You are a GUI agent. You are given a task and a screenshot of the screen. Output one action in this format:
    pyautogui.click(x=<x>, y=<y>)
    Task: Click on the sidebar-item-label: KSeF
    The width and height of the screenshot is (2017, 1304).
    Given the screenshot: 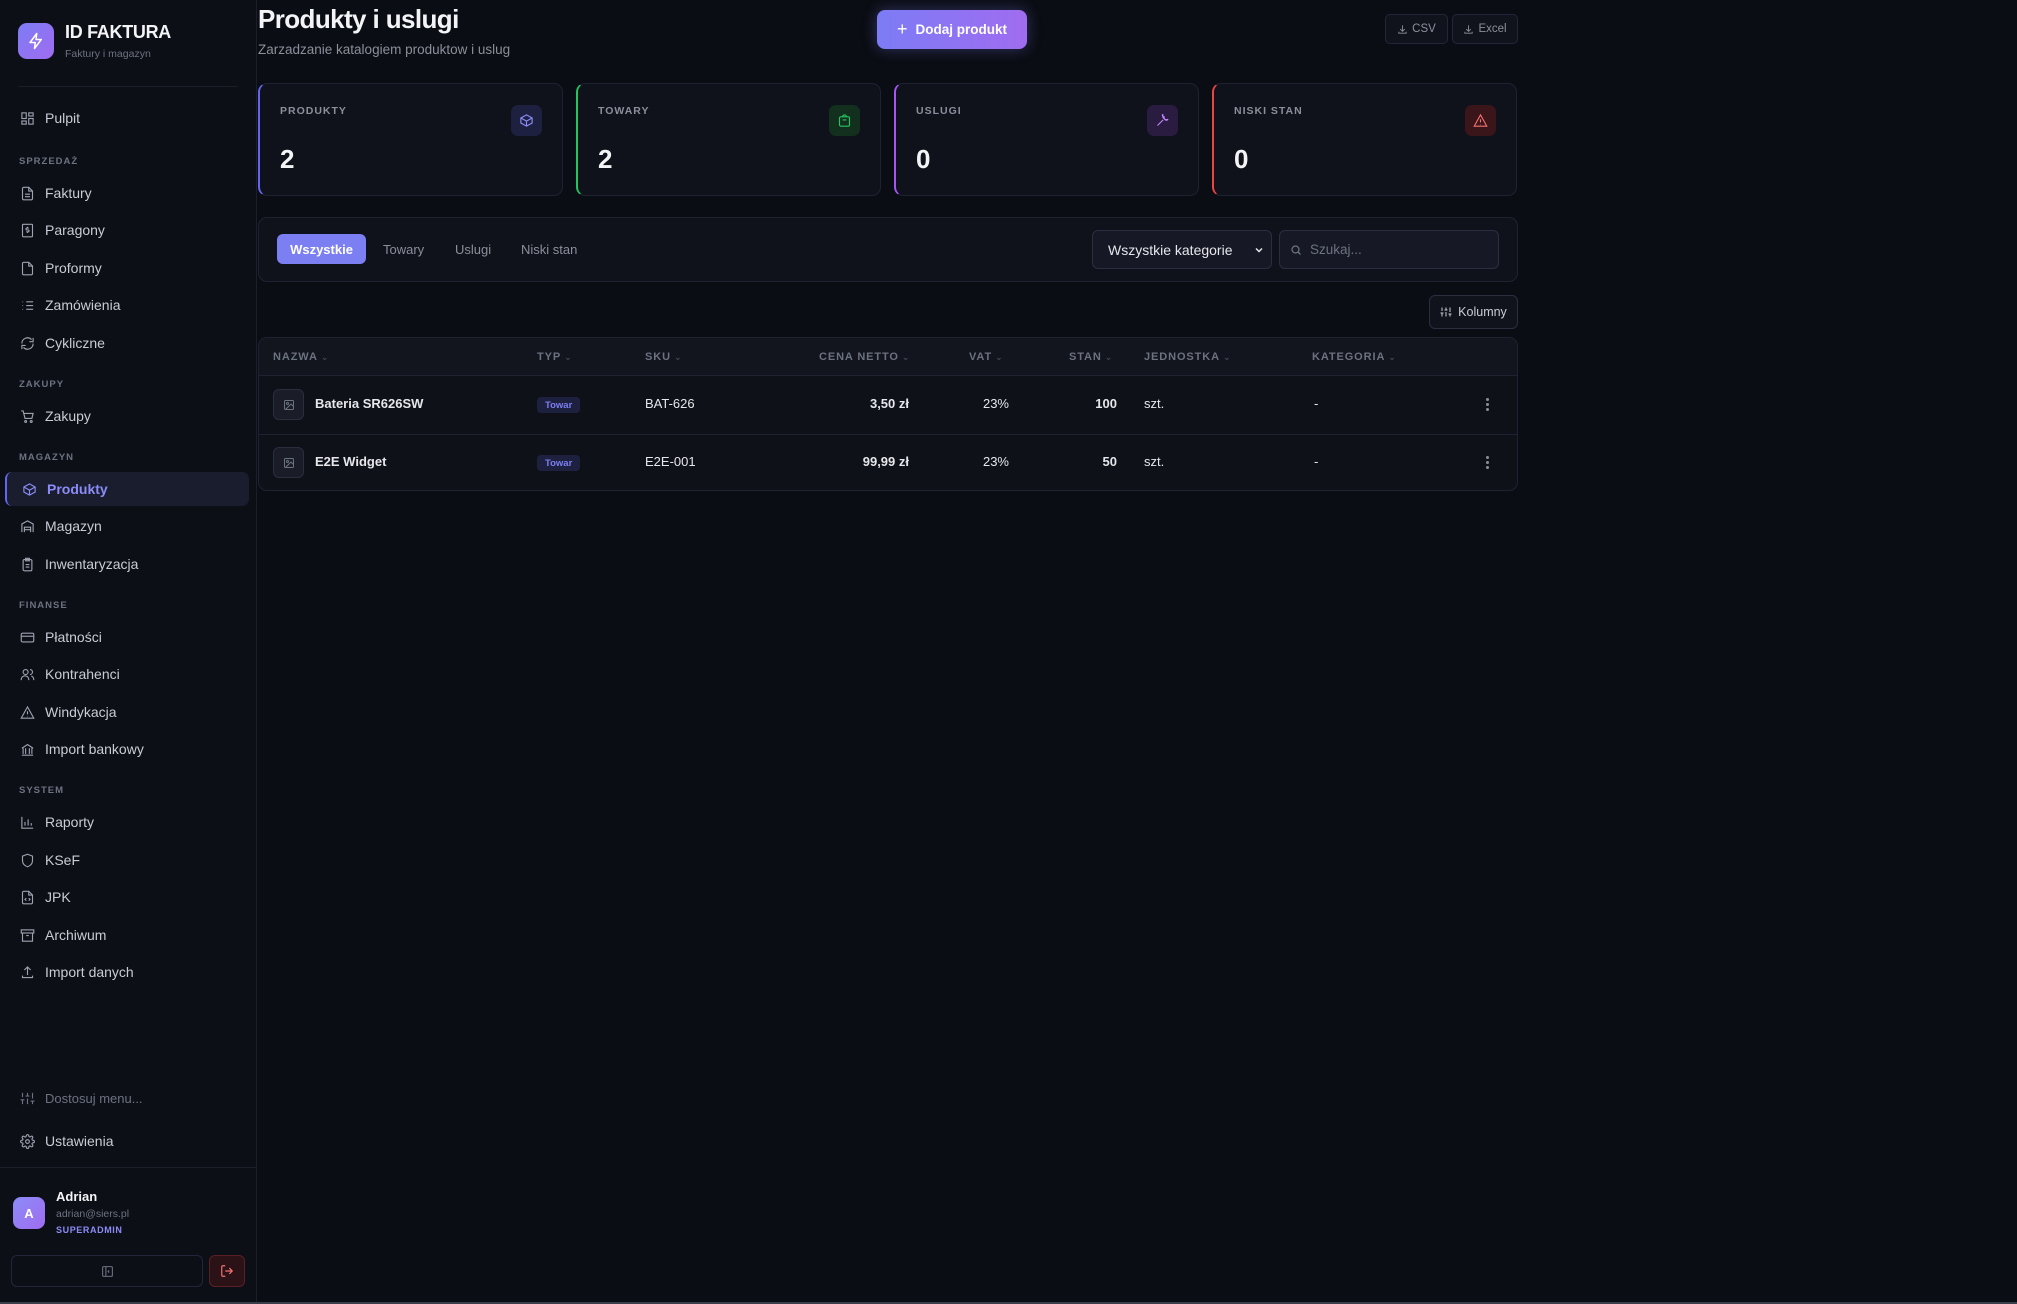 What is the action you would take?
    pyautogui.click(x=63, y=860)
    